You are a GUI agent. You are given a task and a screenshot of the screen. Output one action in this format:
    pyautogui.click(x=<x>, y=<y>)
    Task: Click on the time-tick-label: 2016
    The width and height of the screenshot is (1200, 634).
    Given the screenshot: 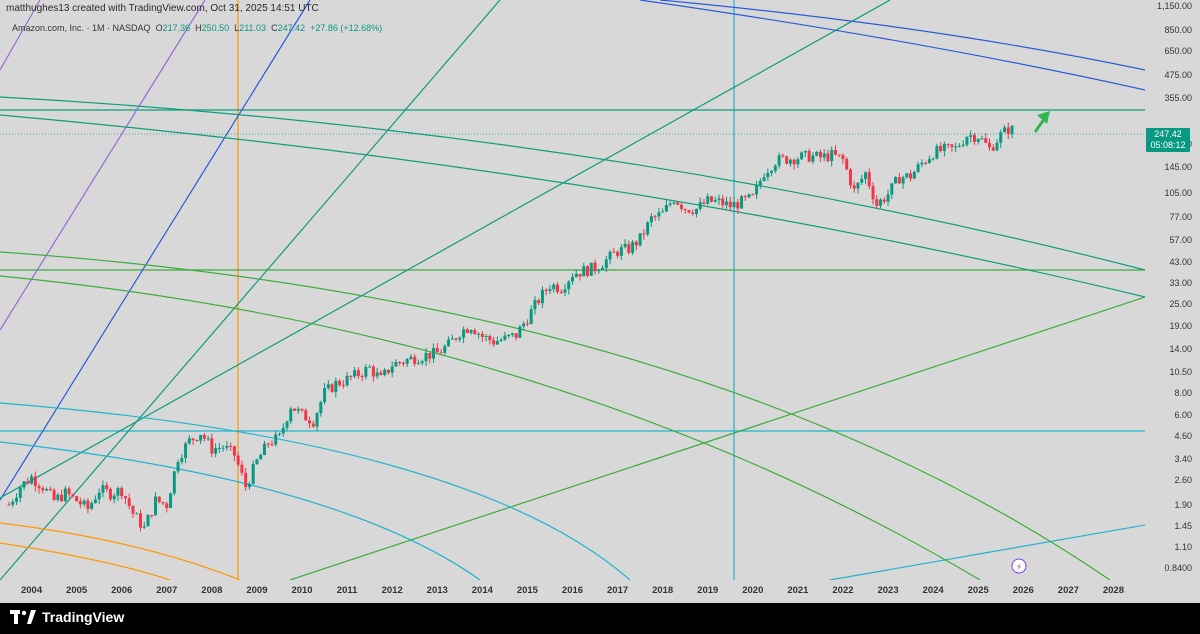 What is the action you would take?
    pyautogui.click(x=572, y=590)
    